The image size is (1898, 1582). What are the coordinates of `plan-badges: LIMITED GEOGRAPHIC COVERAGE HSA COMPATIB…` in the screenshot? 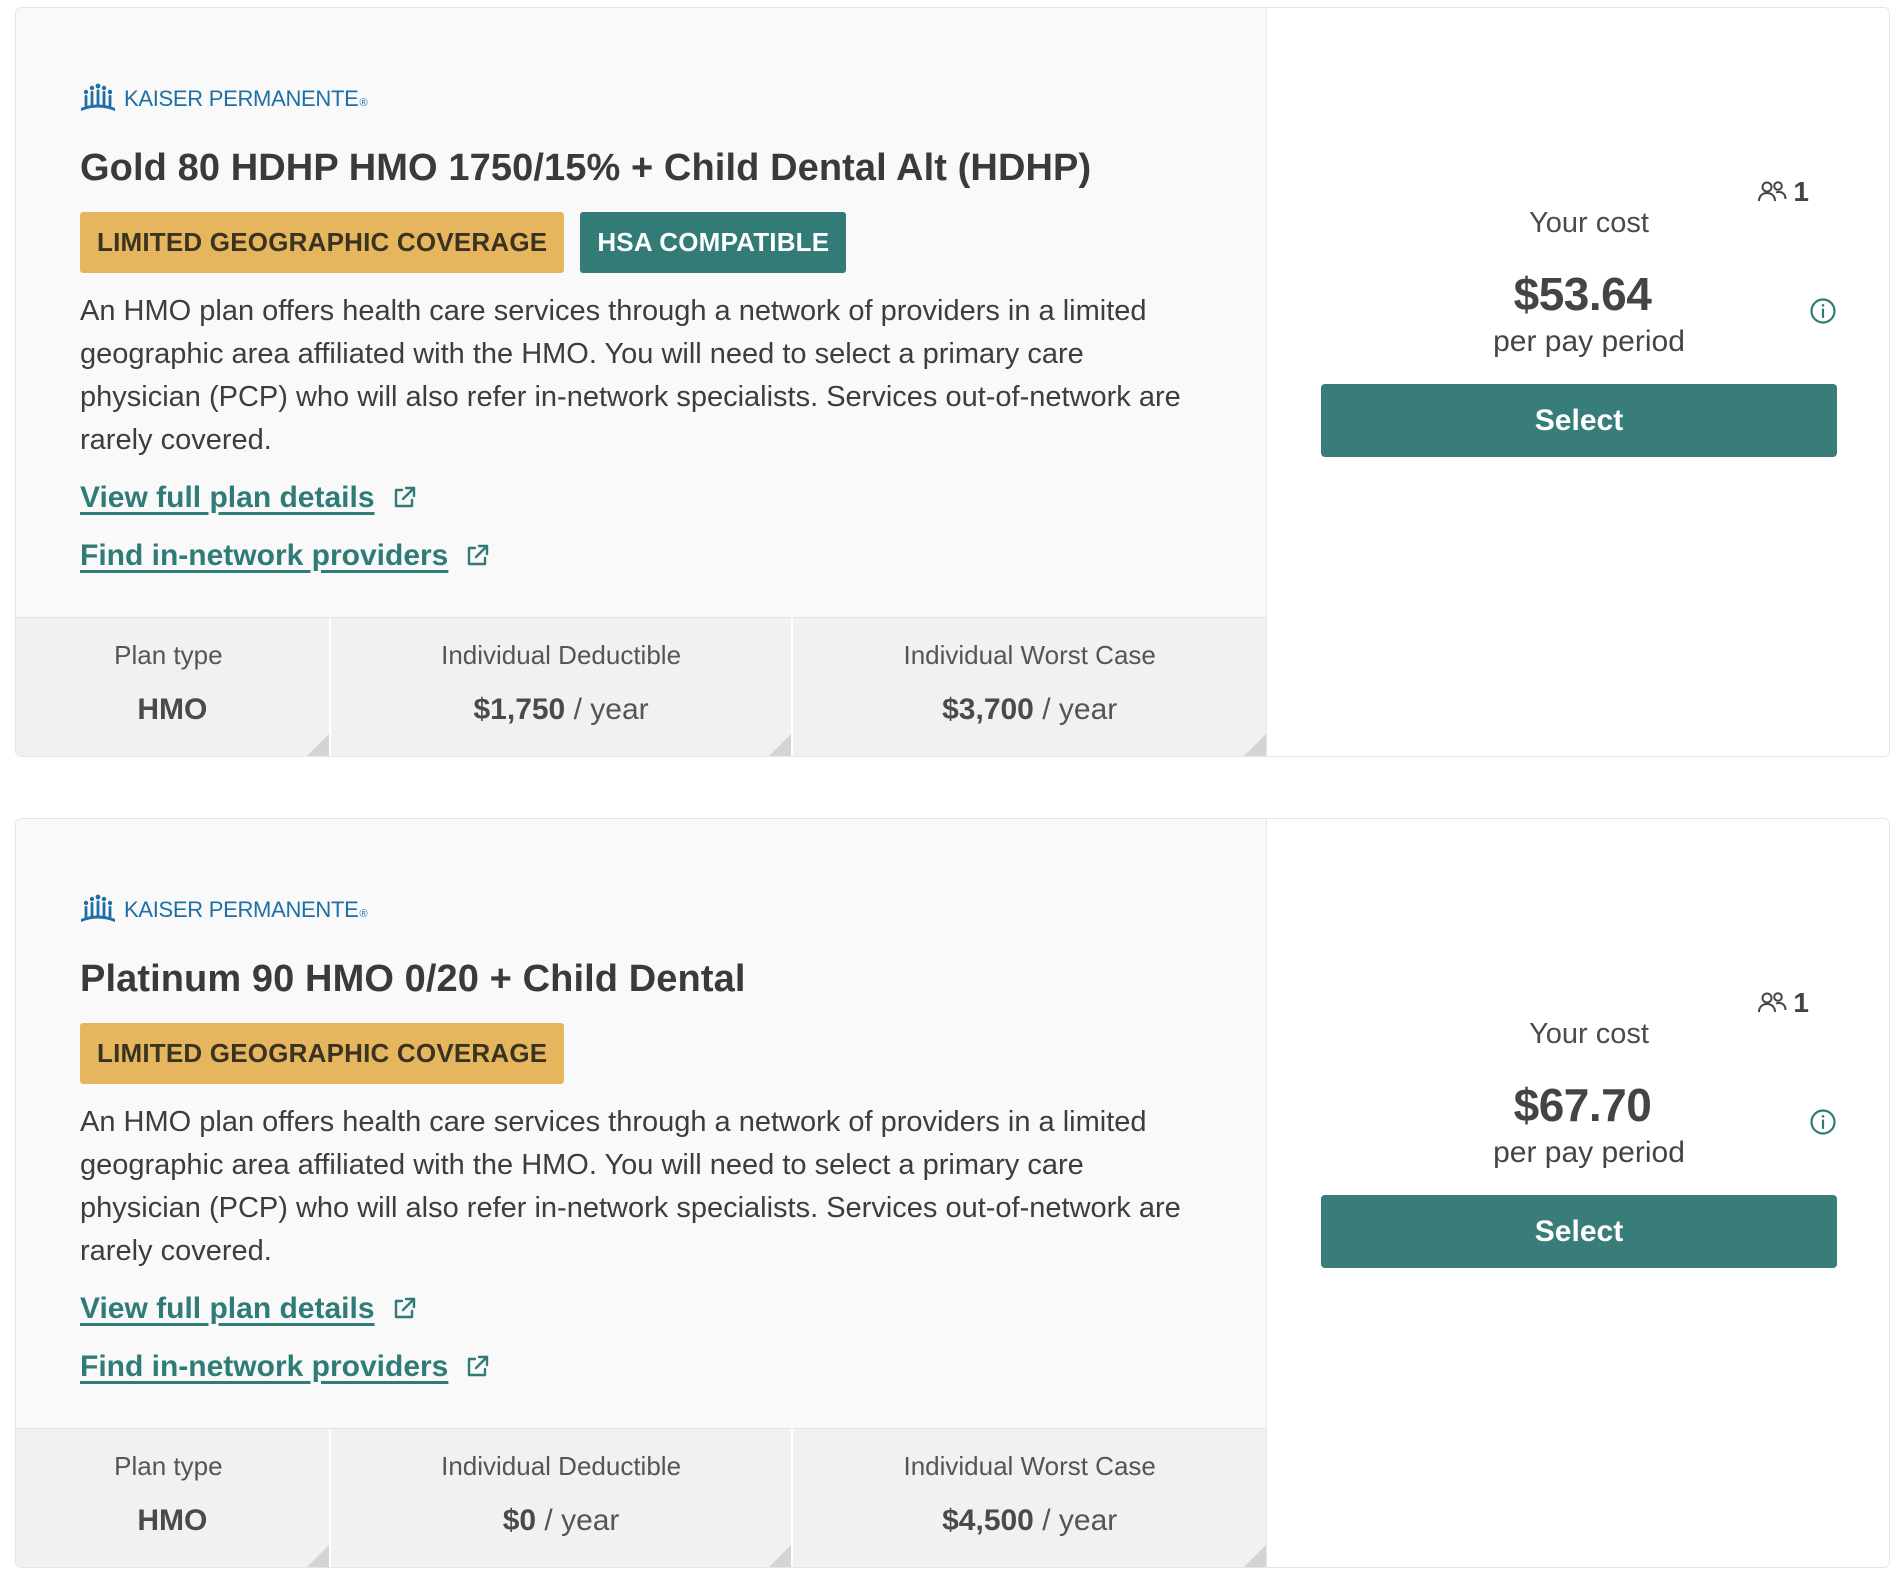 It's located at (643, 242).